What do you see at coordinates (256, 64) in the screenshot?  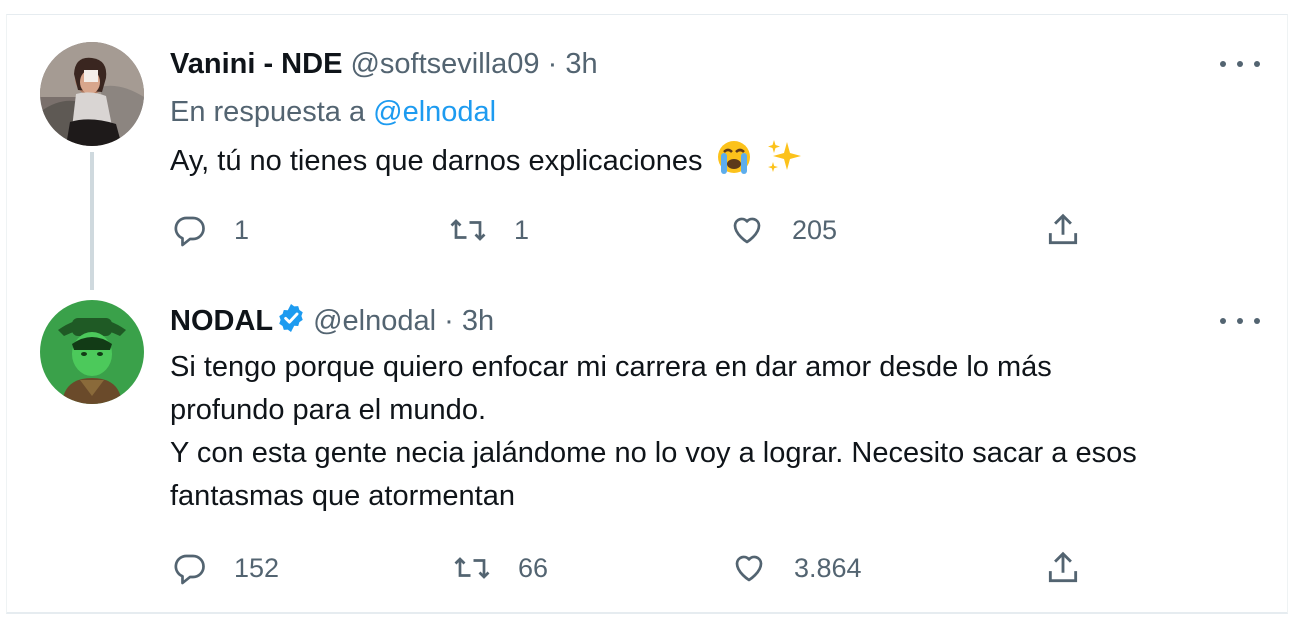 I see `author-name: Vanini - NDE` at bounding box center [256, 64].